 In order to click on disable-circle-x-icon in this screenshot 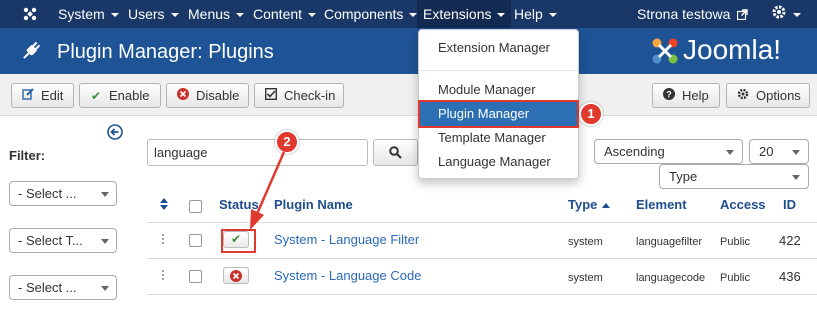, I will do `click(183, 96)`.